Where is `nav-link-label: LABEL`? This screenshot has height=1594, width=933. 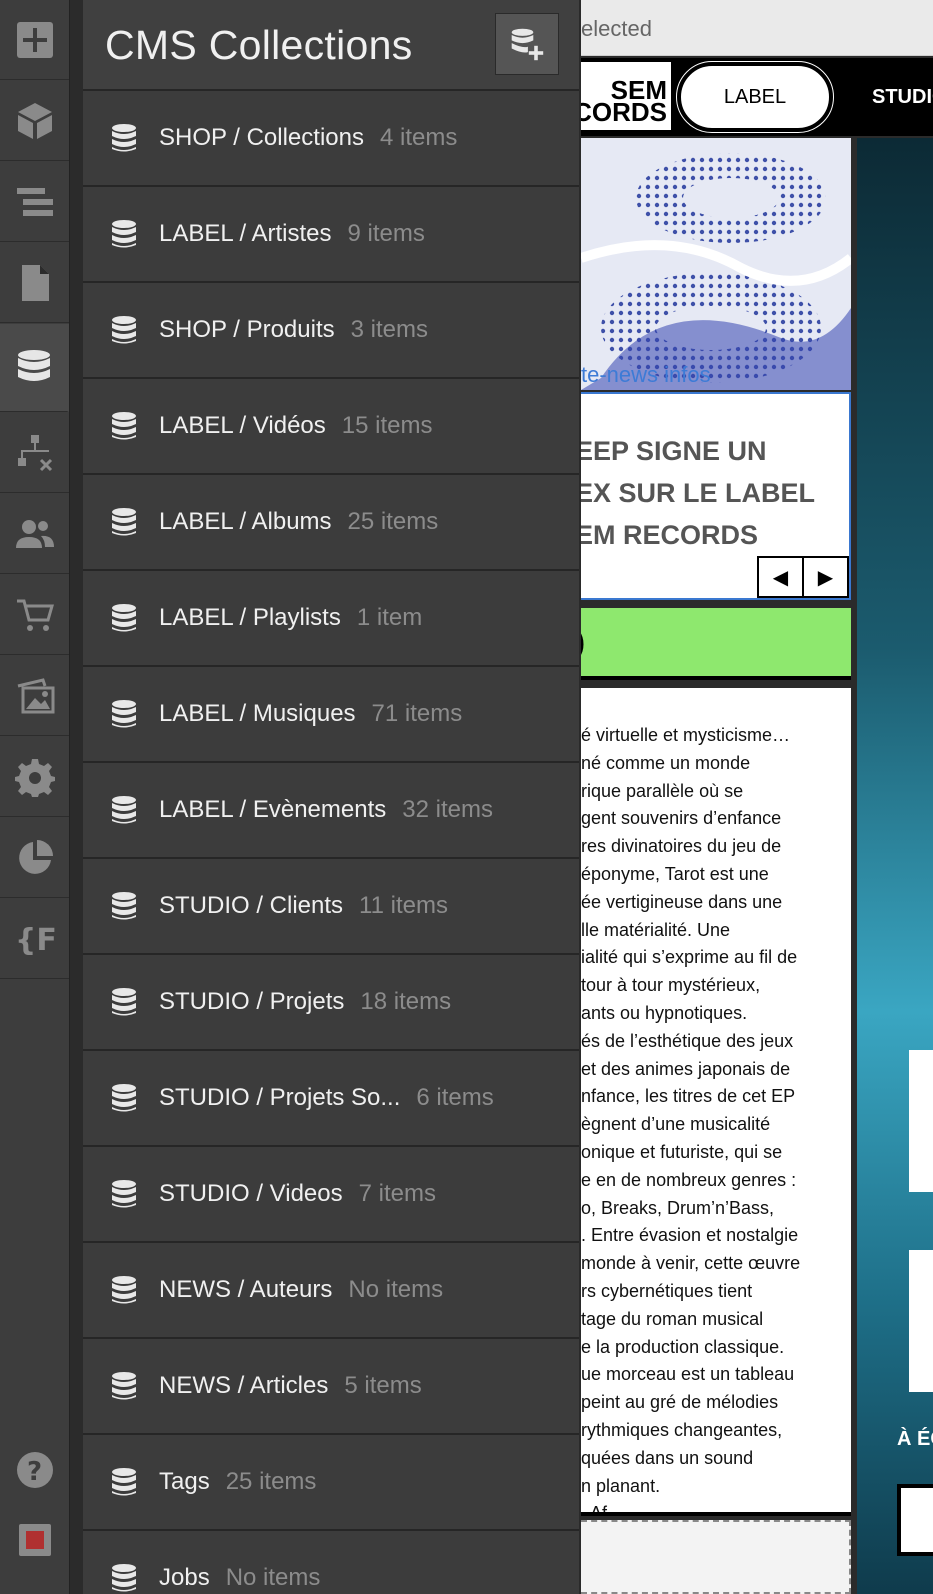
nav-link-label: LABEL is located at coordinates (755, 97).